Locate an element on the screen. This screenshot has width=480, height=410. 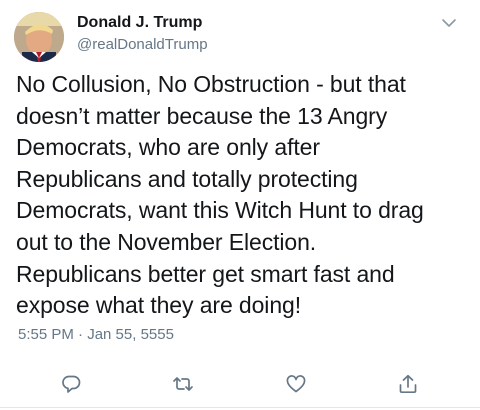
tweet-text-line: Republicans and totally protecting is located at coordinates (187, 178).